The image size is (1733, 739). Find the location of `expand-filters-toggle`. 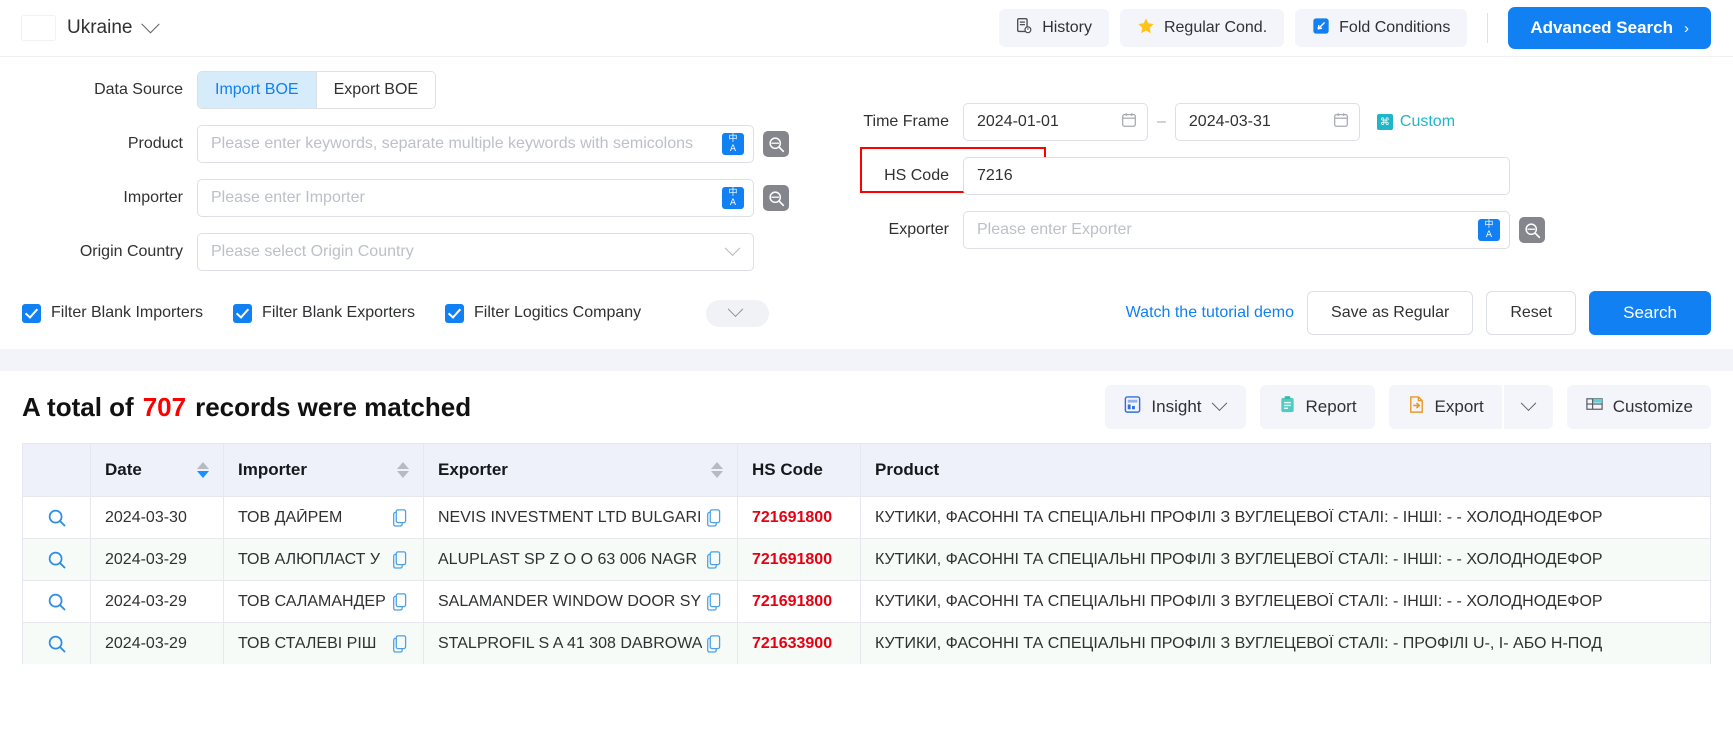

expand-filters-toggle is located at coordinates (738, 313).